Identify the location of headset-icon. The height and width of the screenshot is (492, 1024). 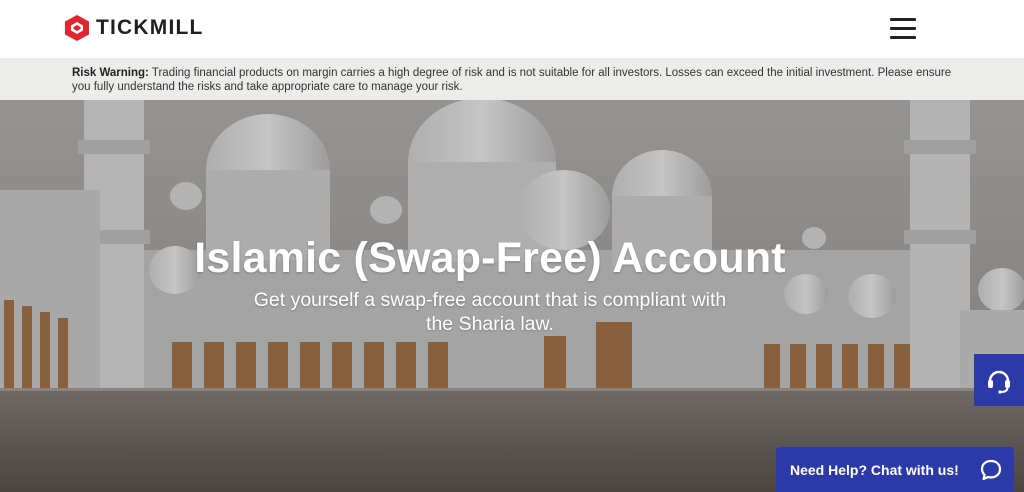
(999, 382).